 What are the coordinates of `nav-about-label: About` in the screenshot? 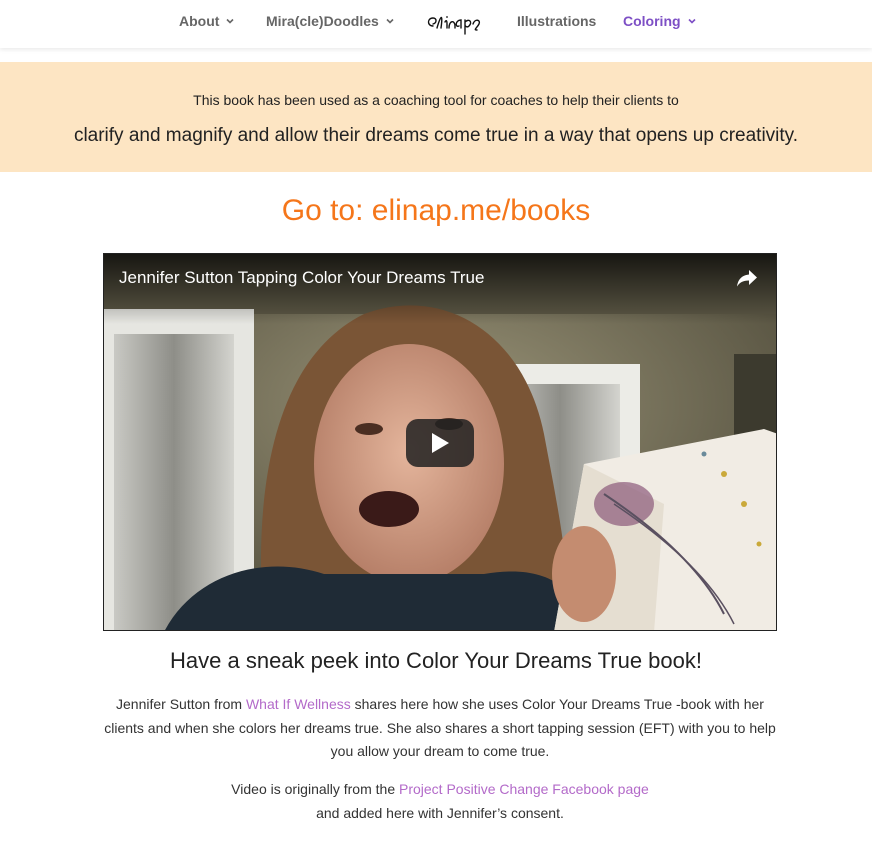 It's located at (199, 21).